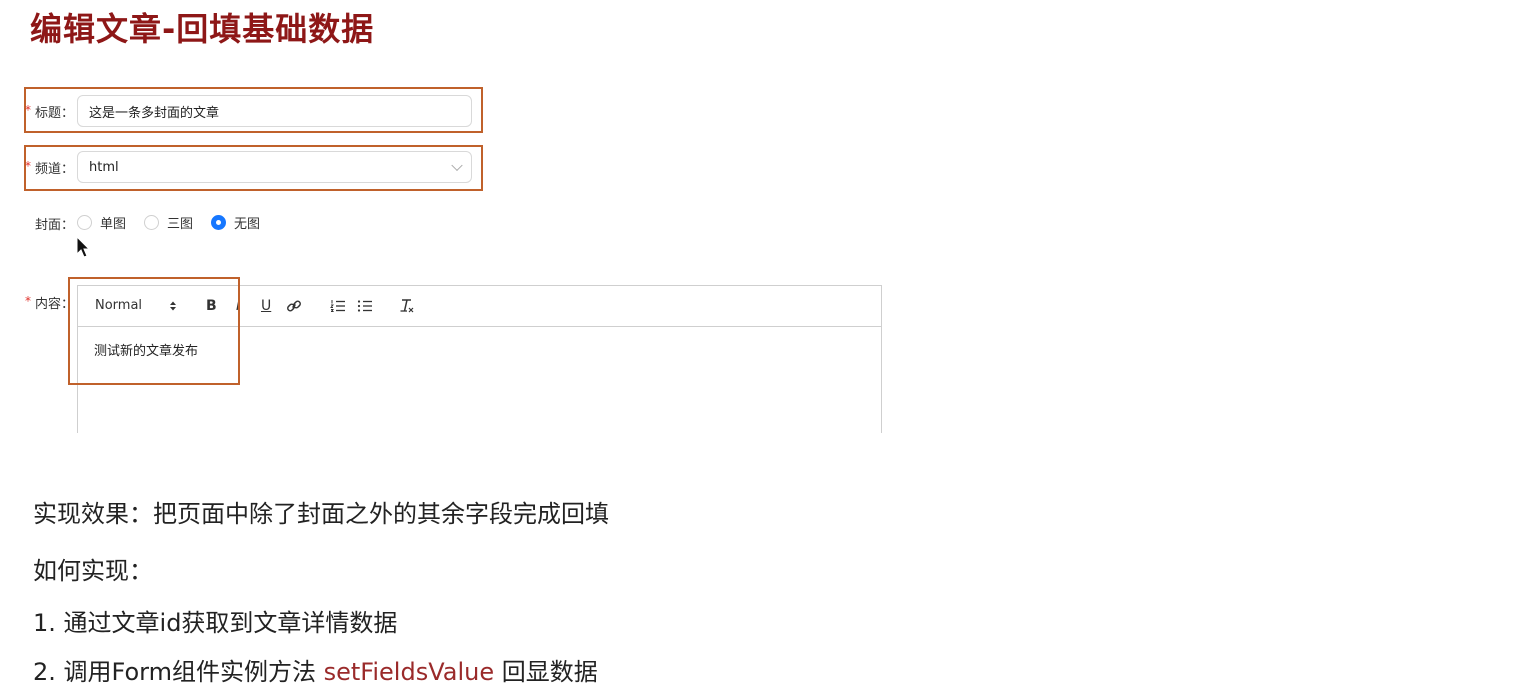 The width and height of the screenshot is (1523, 687). What do you see at coordinates (55, 169) in the screenshot?
I see `channel-label: 频道：` at bounding box center [55, 169].